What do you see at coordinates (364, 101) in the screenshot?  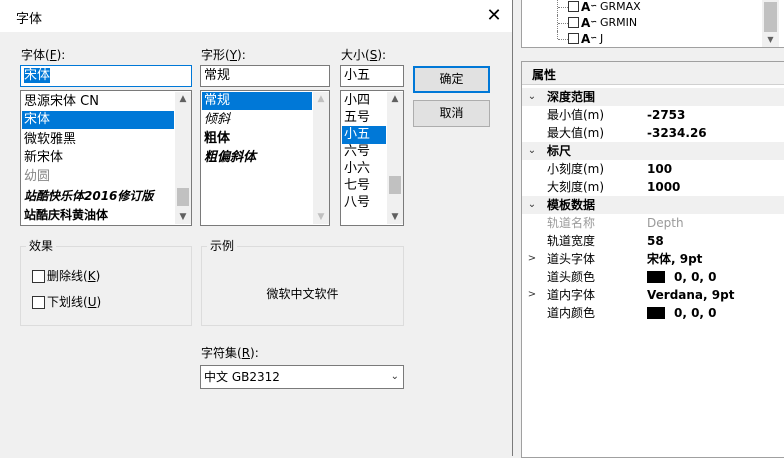 I see `list-item: 小四` at bounding box center [364, 101].